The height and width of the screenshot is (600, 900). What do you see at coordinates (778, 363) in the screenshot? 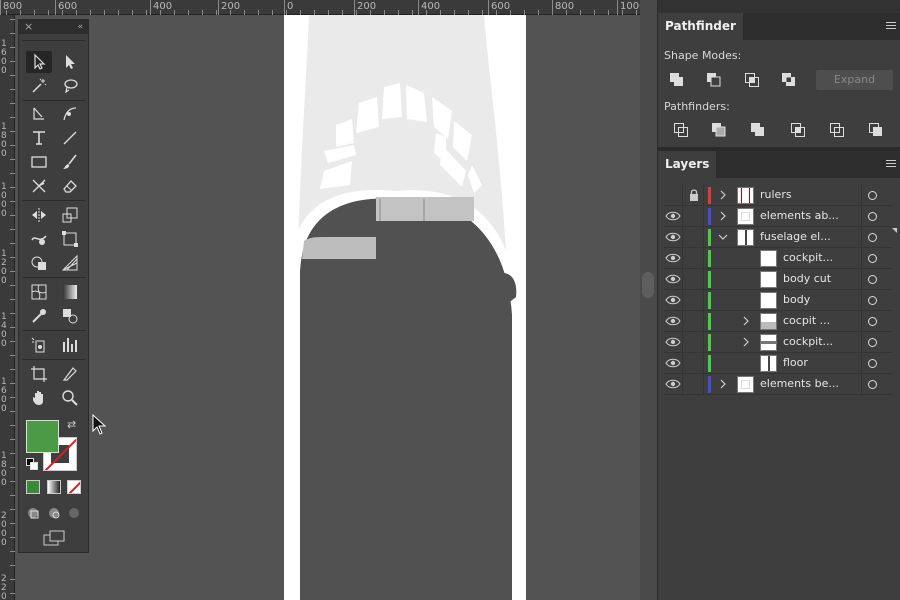
I see `layer-row: floor` at bounding box center [778, 363].